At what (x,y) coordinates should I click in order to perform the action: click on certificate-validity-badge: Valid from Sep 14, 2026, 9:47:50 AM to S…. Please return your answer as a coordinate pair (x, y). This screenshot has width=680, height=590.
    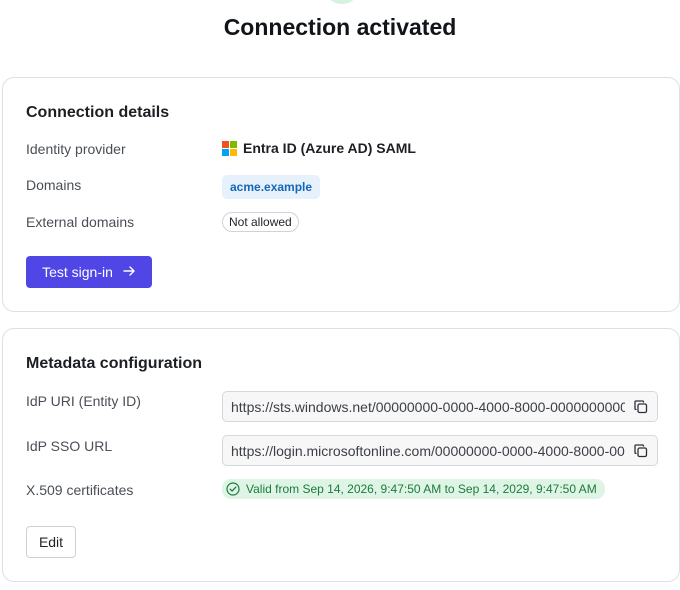
    Looking at the image, I should click on (413, 489).